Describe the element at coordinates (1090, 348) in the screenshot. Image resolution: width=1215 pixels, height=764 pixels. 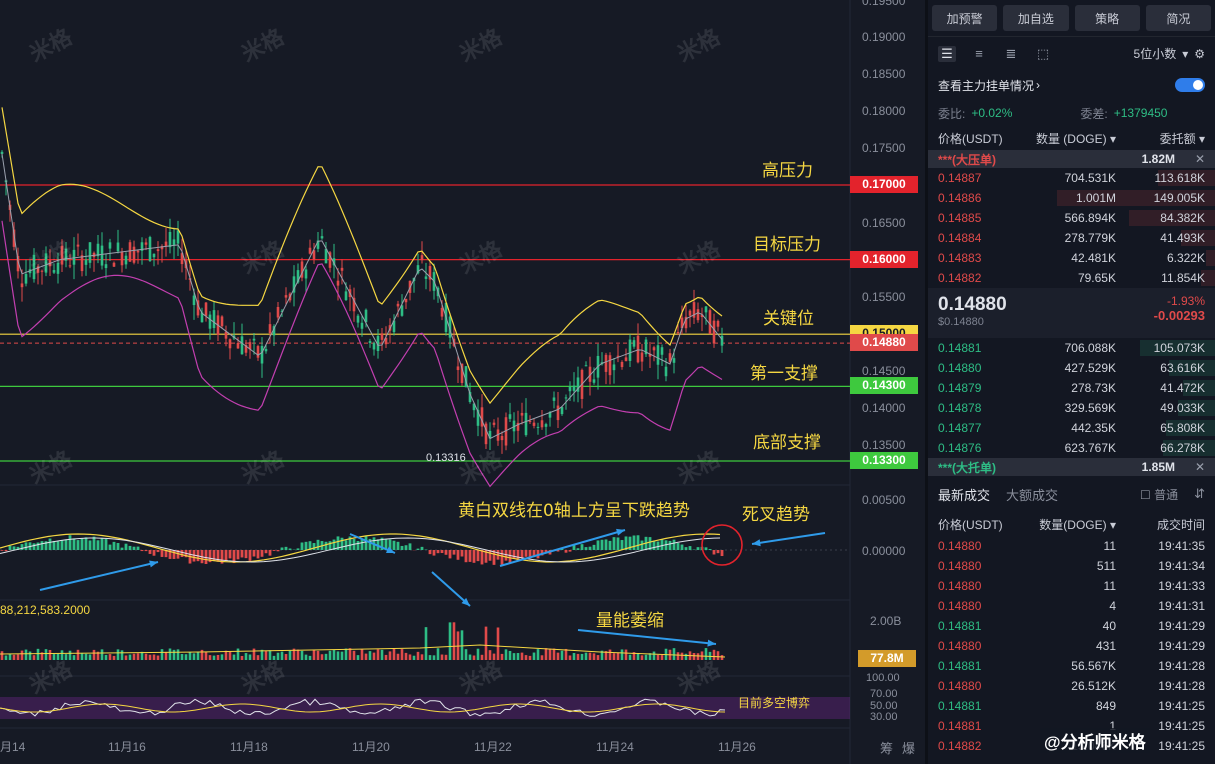
I see `bid-qty: 706.088K` at that location.